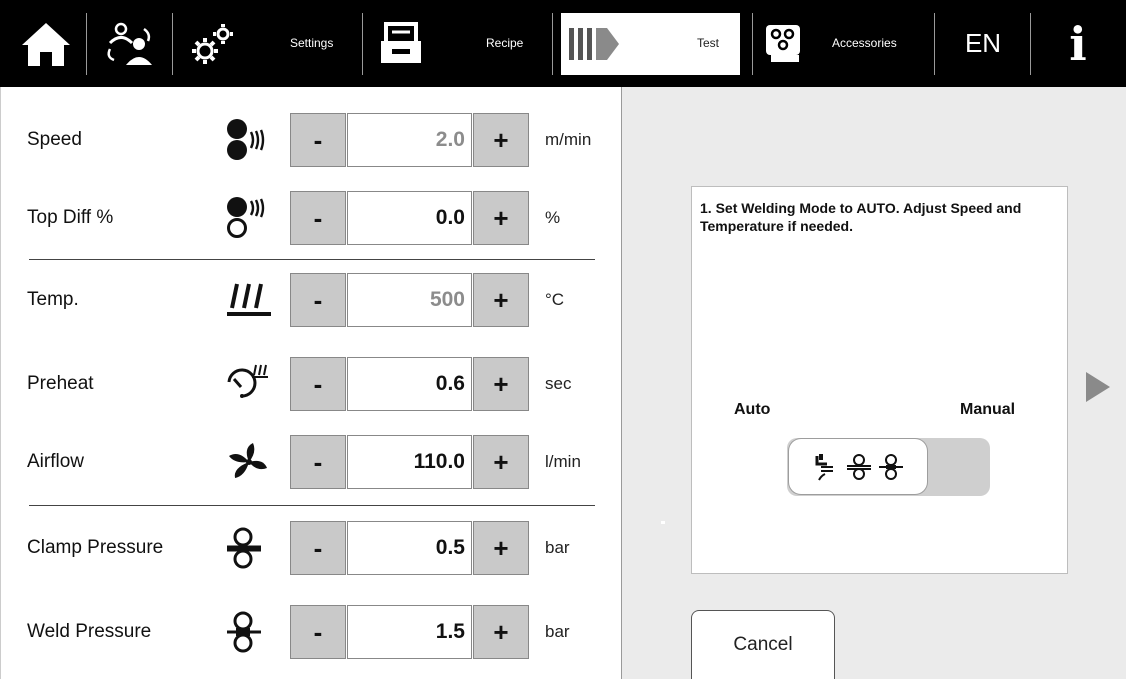 This screenshot has height=679, width=1126. I want to click on weld-pressure-decrease-button: -, so click(318, 632).